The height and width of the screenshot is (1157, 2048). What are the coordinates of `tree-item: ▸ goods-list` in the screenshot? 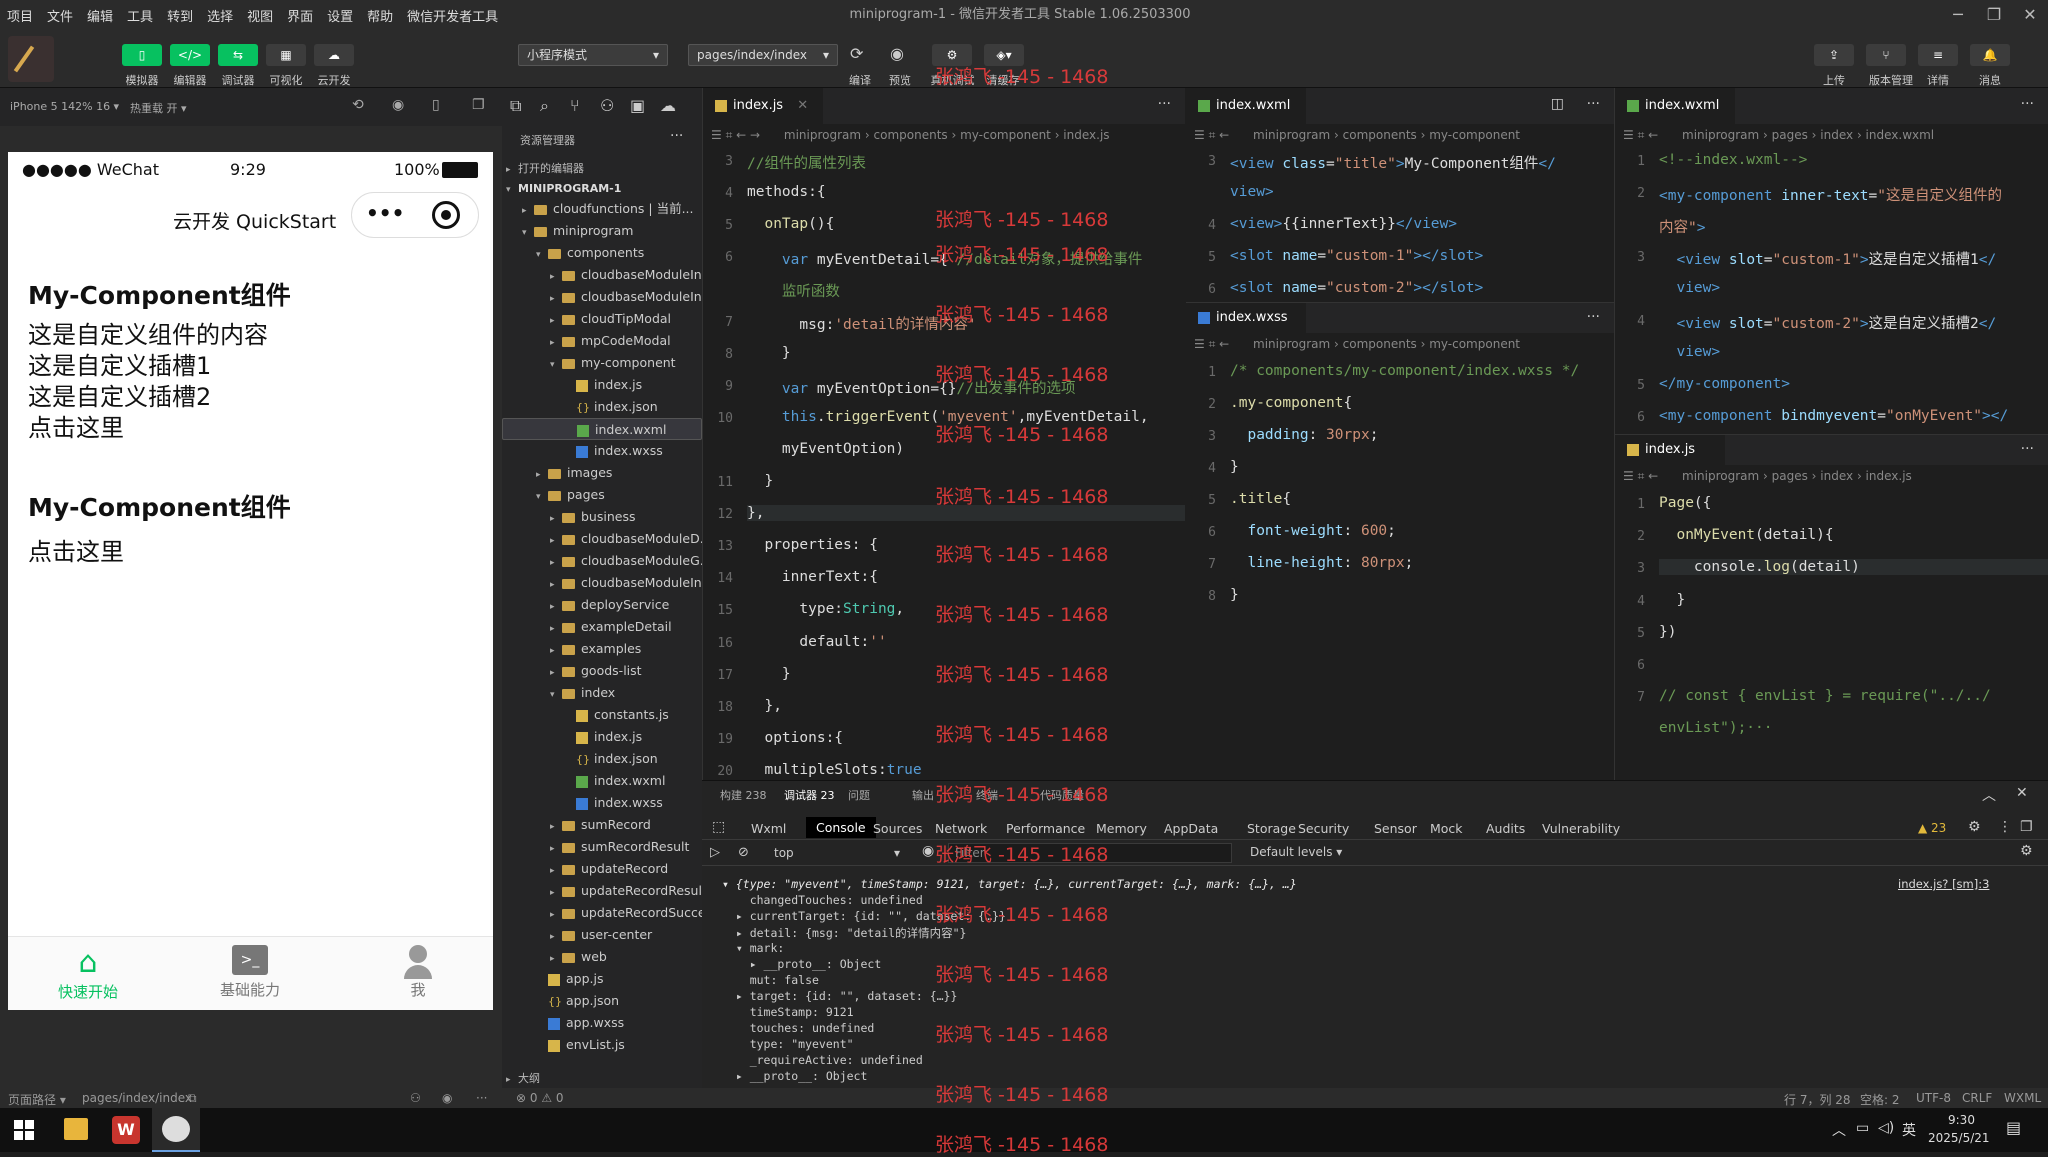 It's located at (602, 671).